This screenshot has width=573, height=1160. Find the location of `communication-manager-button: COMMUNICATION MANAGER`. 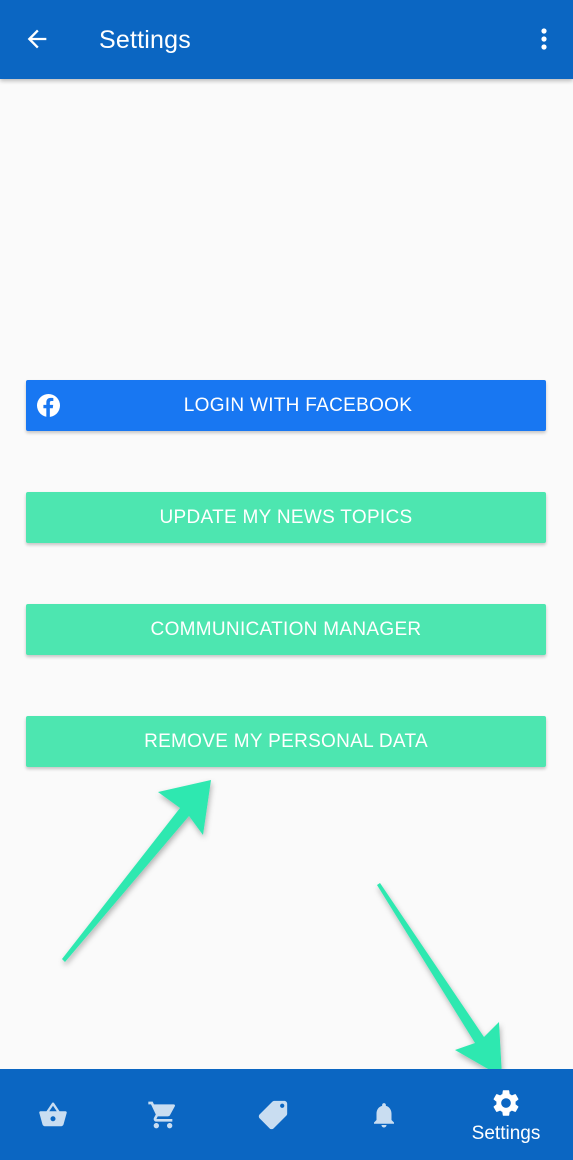

communication-manager-button: COMMUNICATION MANAGER is located at coordinates (286, 629).